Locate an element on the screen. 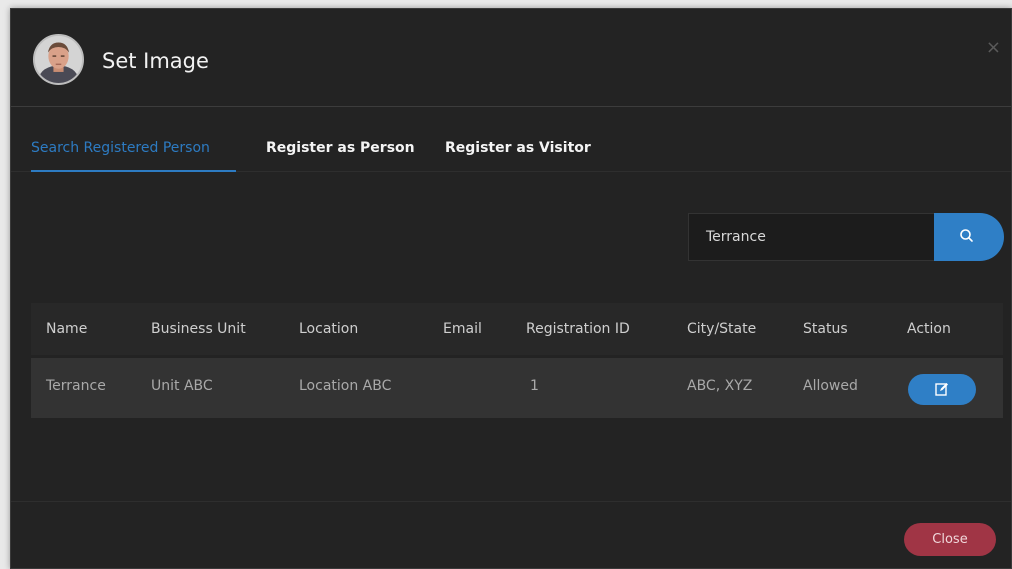 The width and height of the screenshot is (1012, 569). search-box: Terrance is located at coordinates (846, 237).